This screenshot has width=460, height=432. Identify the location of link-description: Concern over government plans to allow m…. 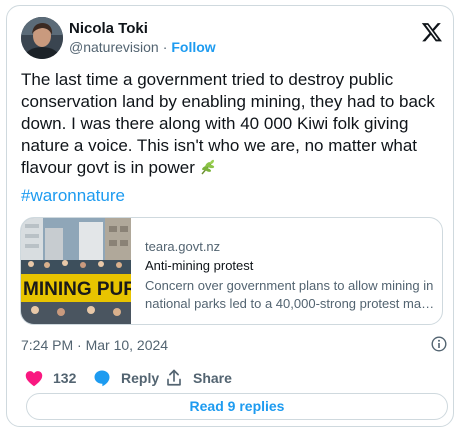
(291, 295).